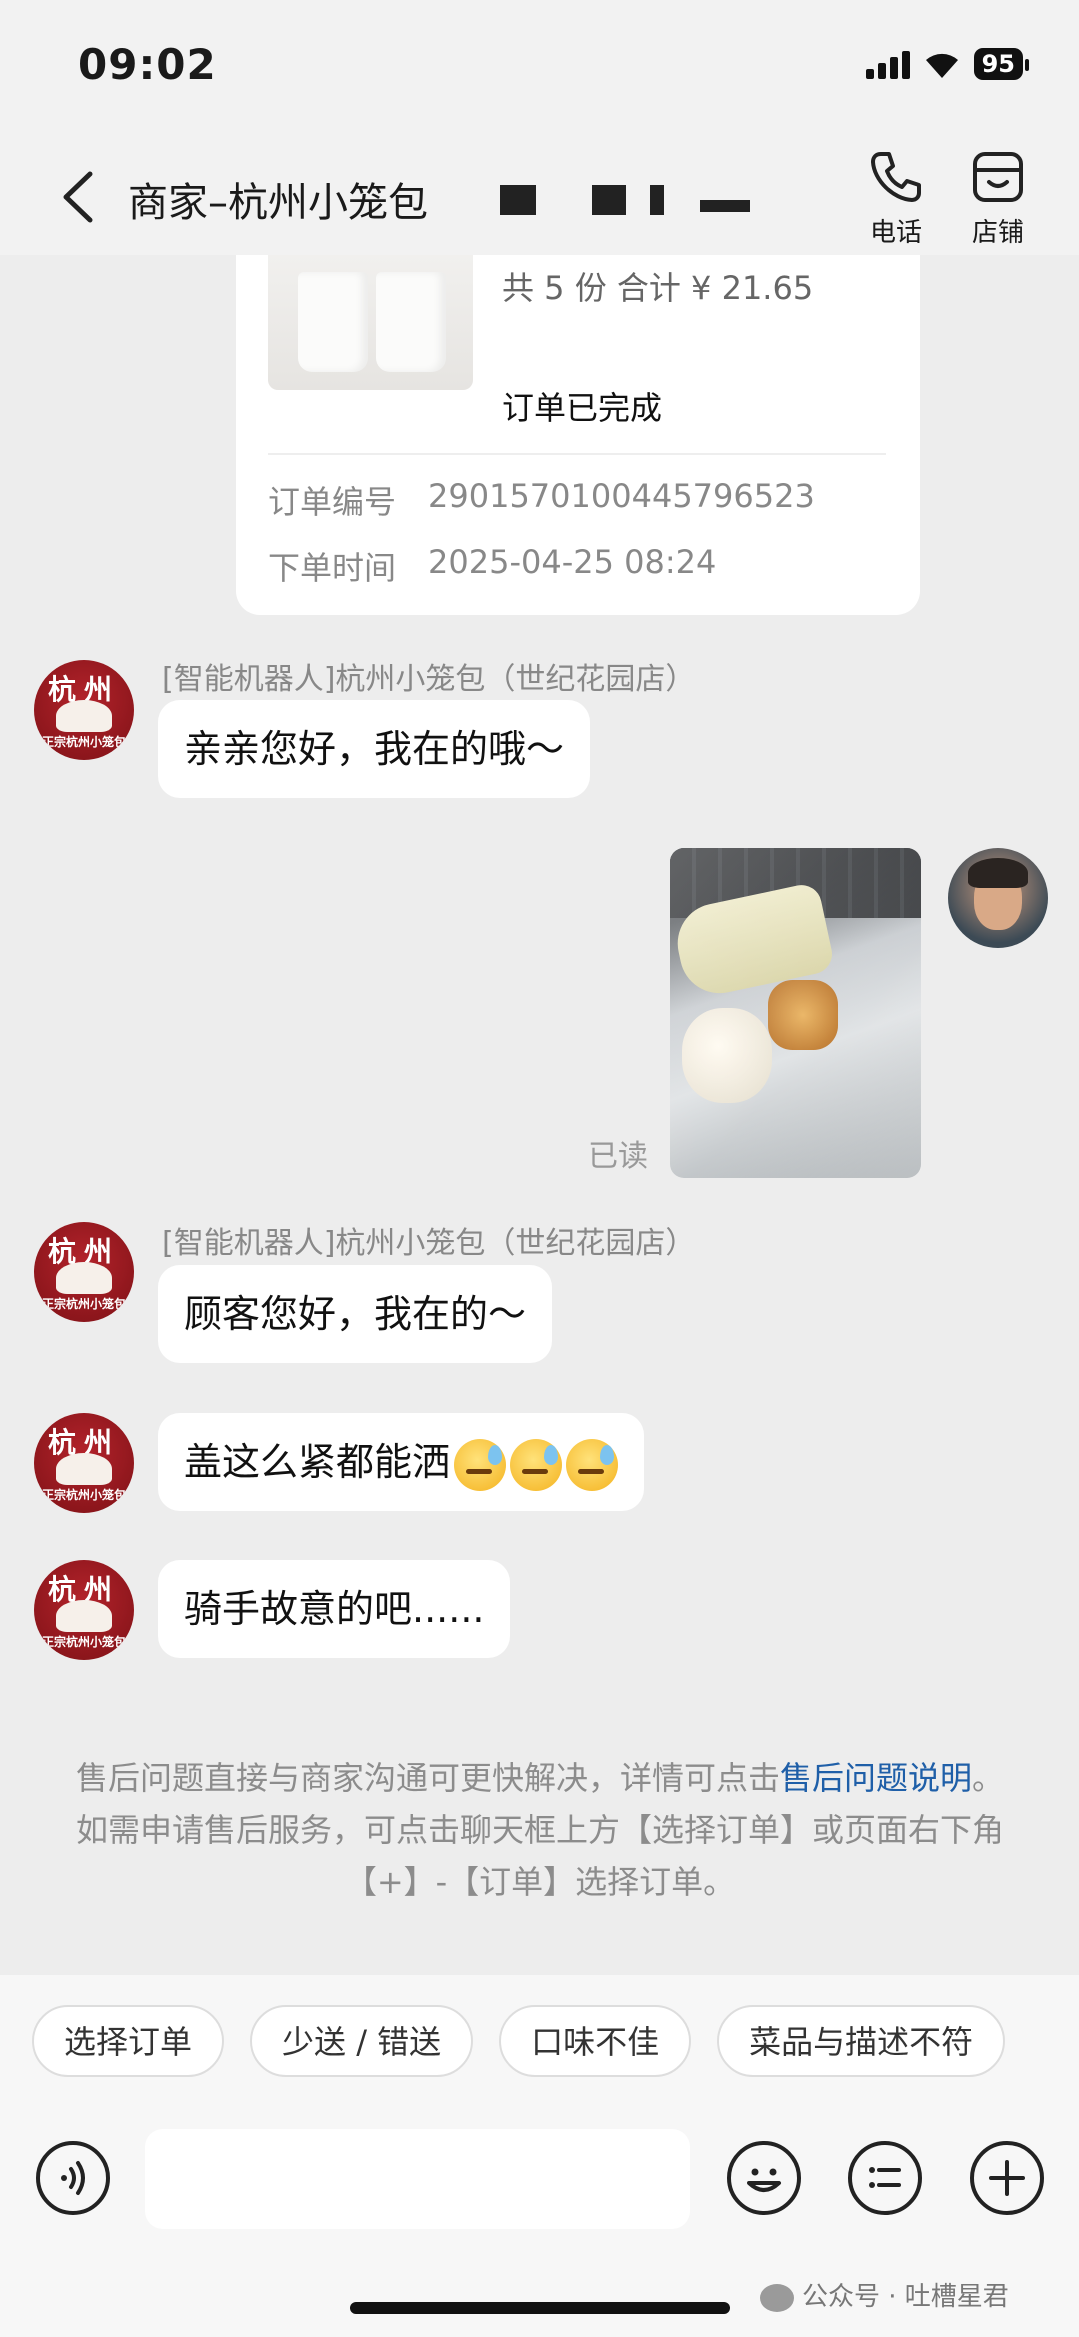 This screenshot has height=2337, width=1079. What do you see at coordinates (539, 192) in the screenshot?
I see `chat-header: 商家–杭州小笼包 电话 店铺` at bounding box center [539, 192].